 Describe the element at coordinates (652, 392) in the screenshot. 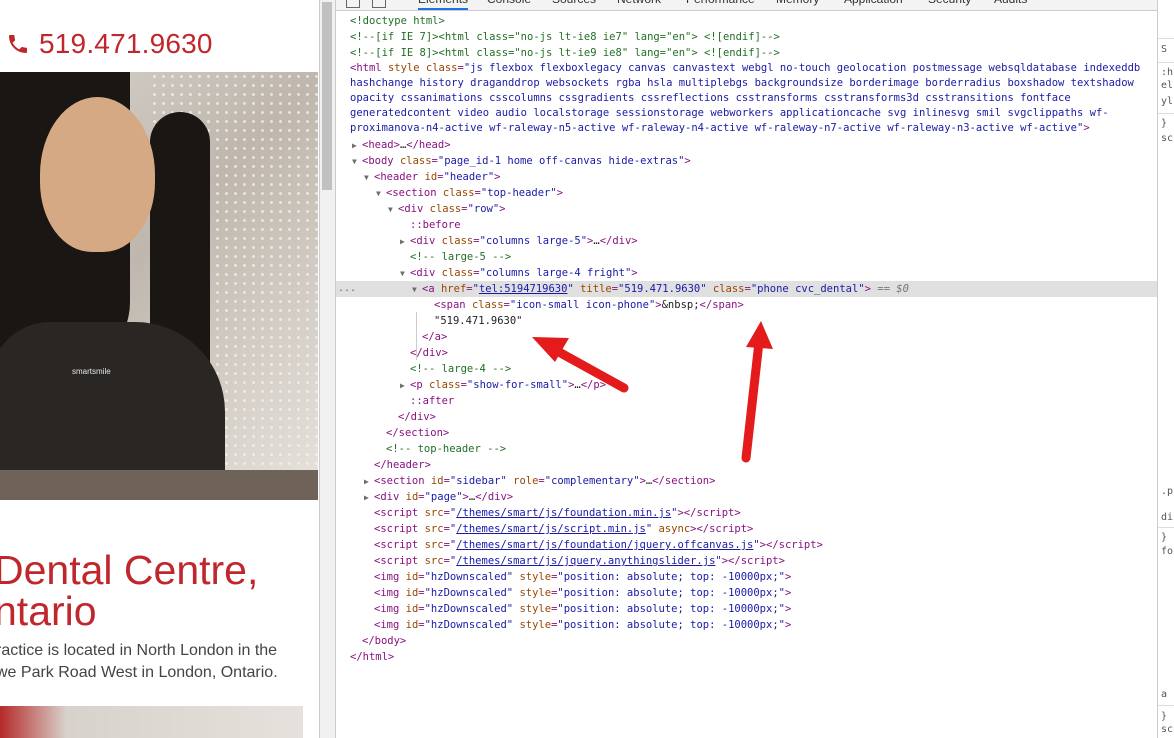

I see `annotation-arrows` at that location.